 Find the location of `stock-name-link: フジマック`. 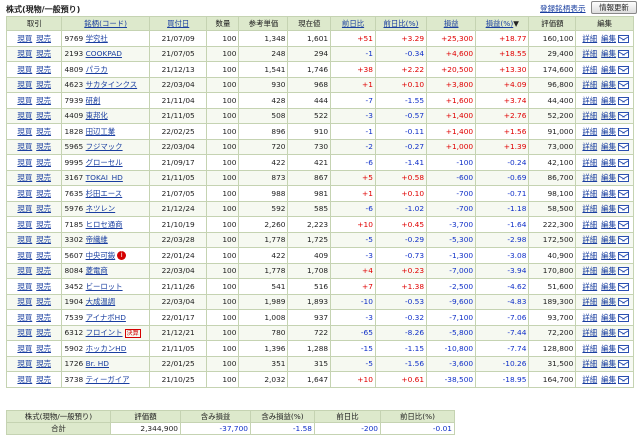

stock-name-link: フジマック is located at coordinates (104, 146).